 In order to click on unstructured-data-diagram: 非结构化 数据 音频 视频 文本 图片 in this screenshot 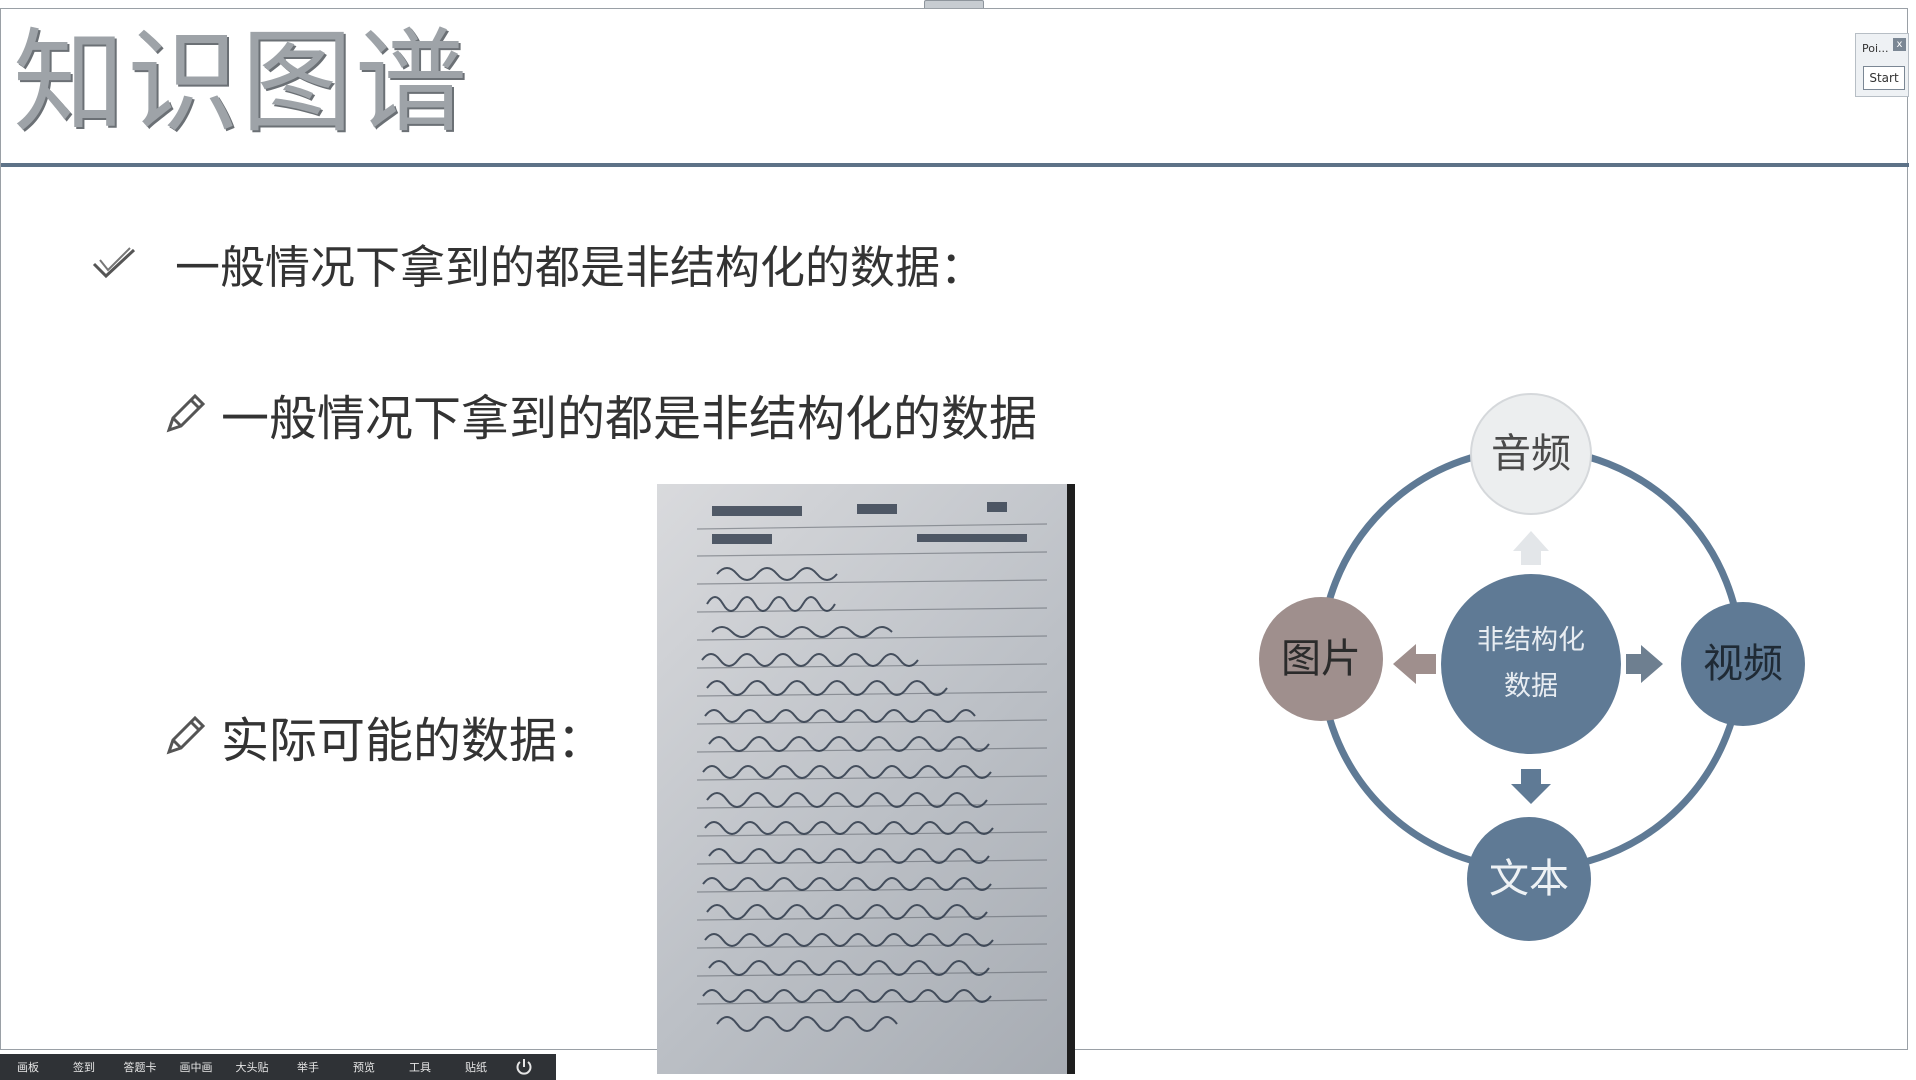, I will do `click(1532, 667)`.